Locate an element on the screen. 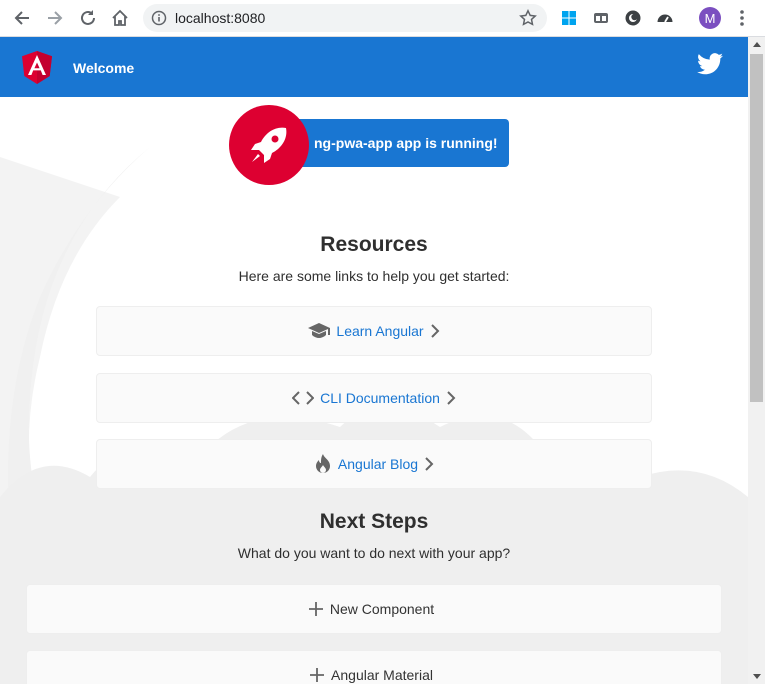 Image resolution: width=765 pixels, height=684 pixels. rocket-icon is located at coordinates (269, 145).